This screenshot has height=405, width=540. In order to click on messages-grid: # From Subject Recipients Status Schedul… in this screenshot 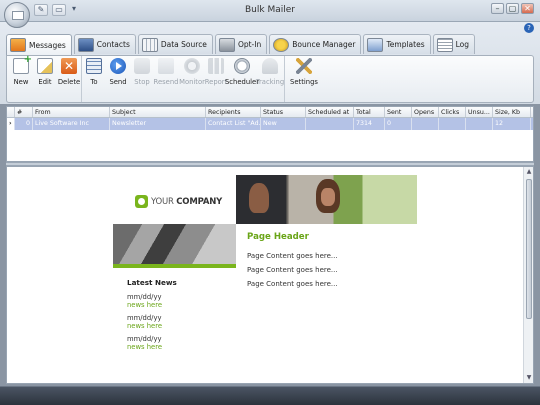, I will do `click(270, 134)`.